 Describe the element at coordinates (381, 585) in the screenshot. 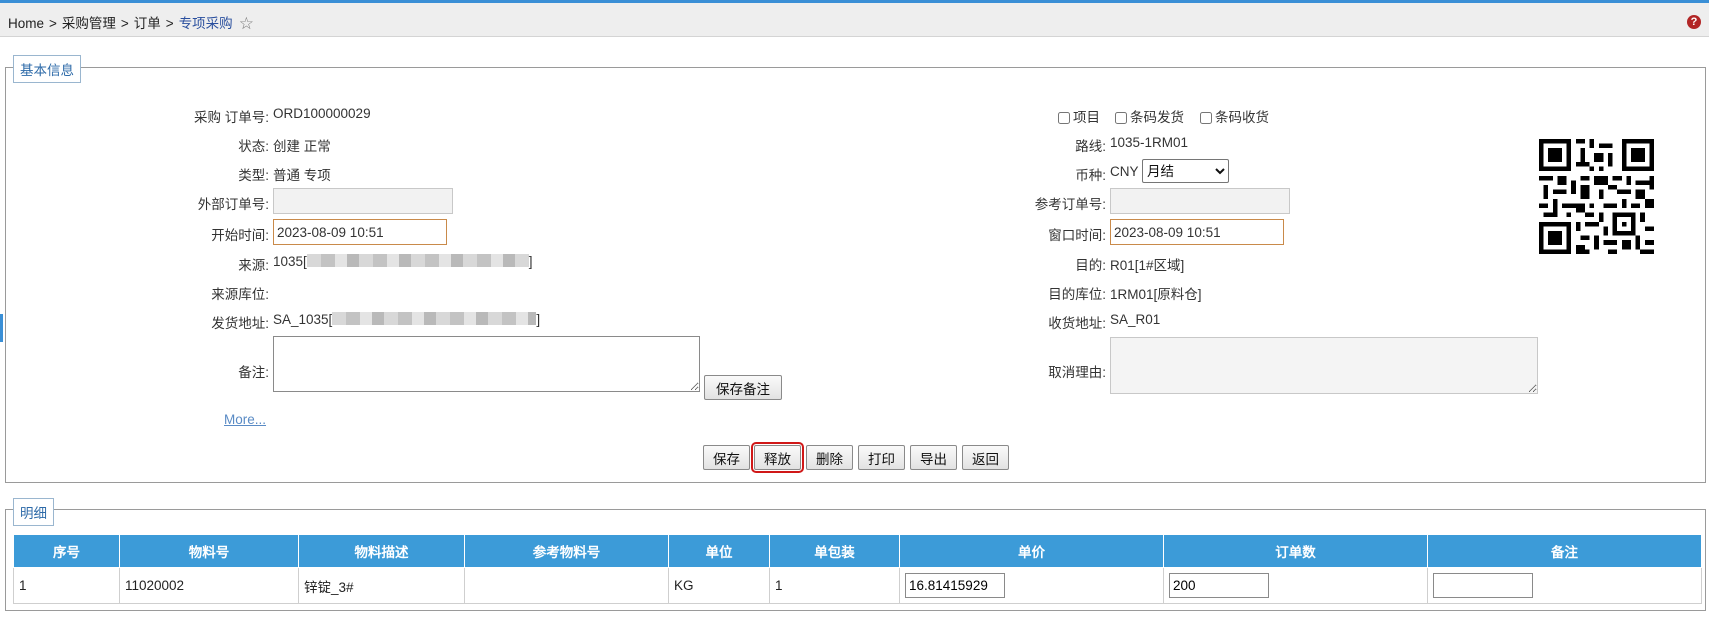

I see `cell-material-desc: 锌锭_3#` at that location.